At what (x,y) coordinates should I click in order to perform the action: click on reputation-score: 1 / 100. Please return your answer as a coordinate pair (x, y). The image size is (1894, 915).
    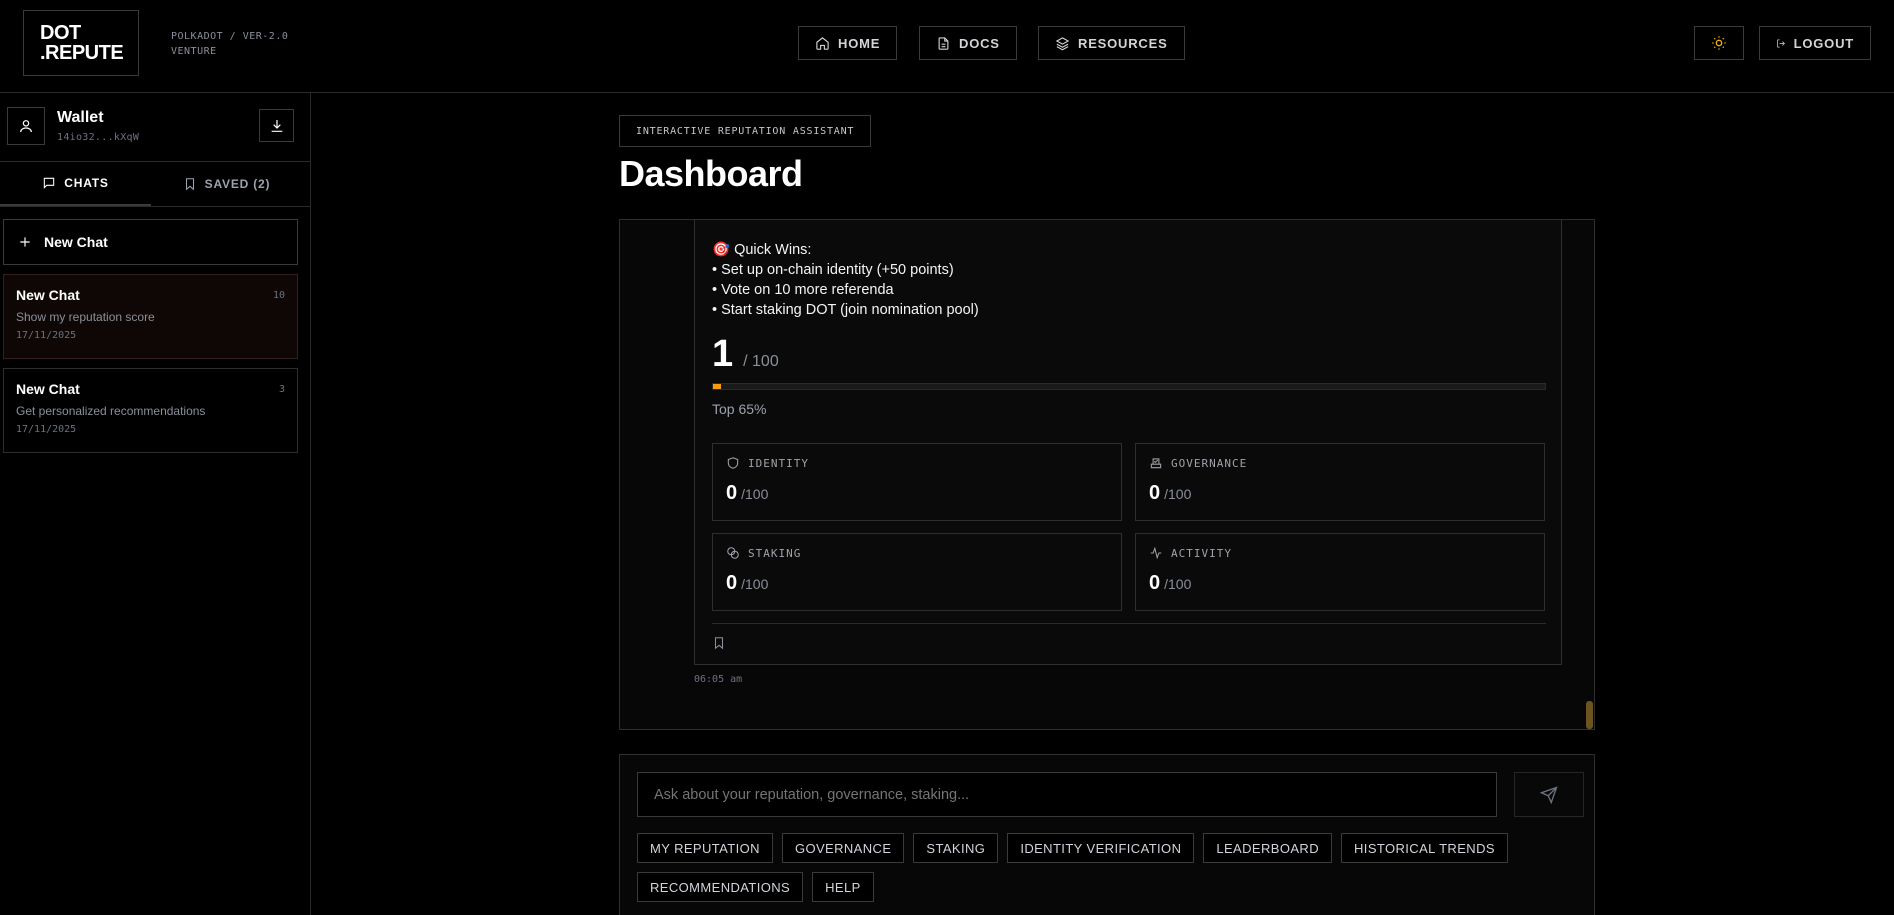
    Looking at the image, I should click on (745, 354).